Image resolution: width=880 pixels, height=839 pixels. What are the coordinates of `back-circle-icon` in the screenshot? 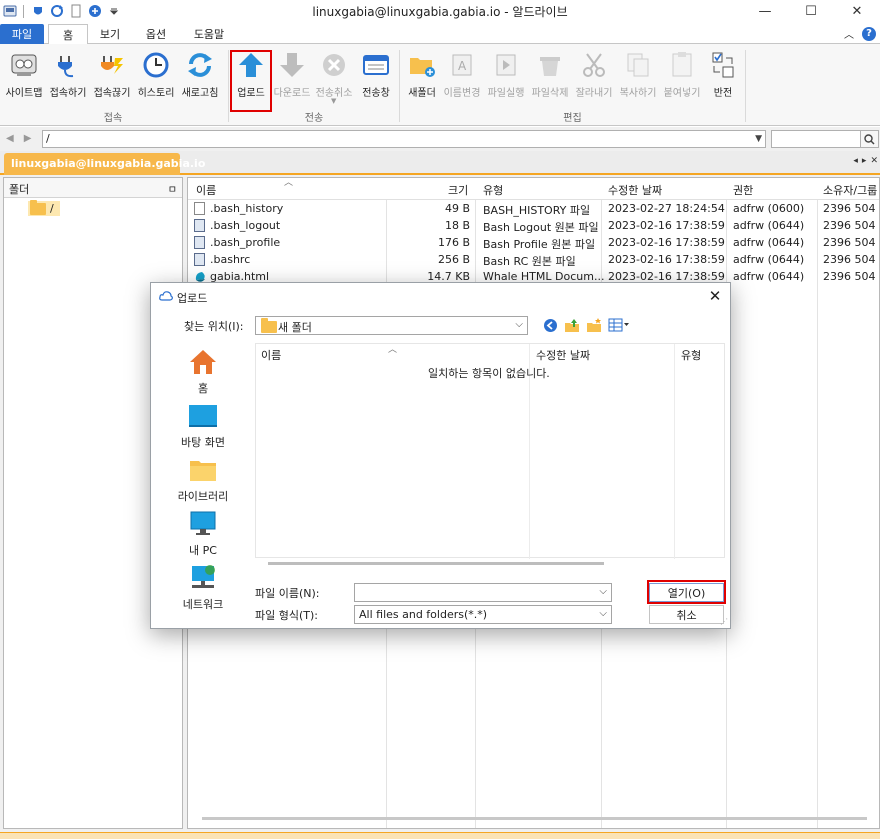 It's located at (550, 325).